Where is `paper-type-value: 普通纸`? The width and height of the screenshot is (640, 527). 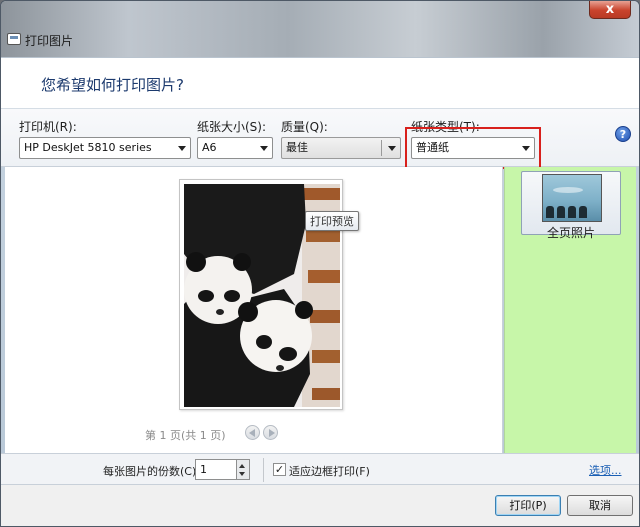 paper-type-value: 普通纸 is located at coordinates (432, 147).